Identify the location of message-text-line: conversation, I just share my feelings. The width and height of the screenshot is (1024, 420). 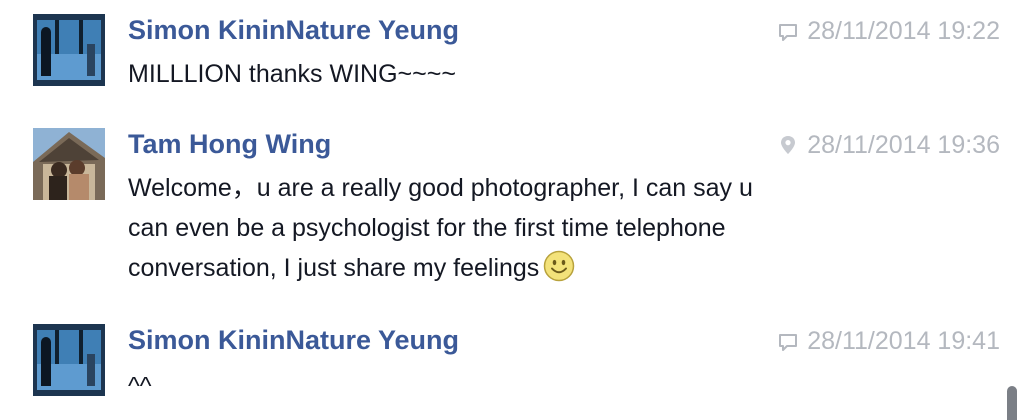
(508, 271).